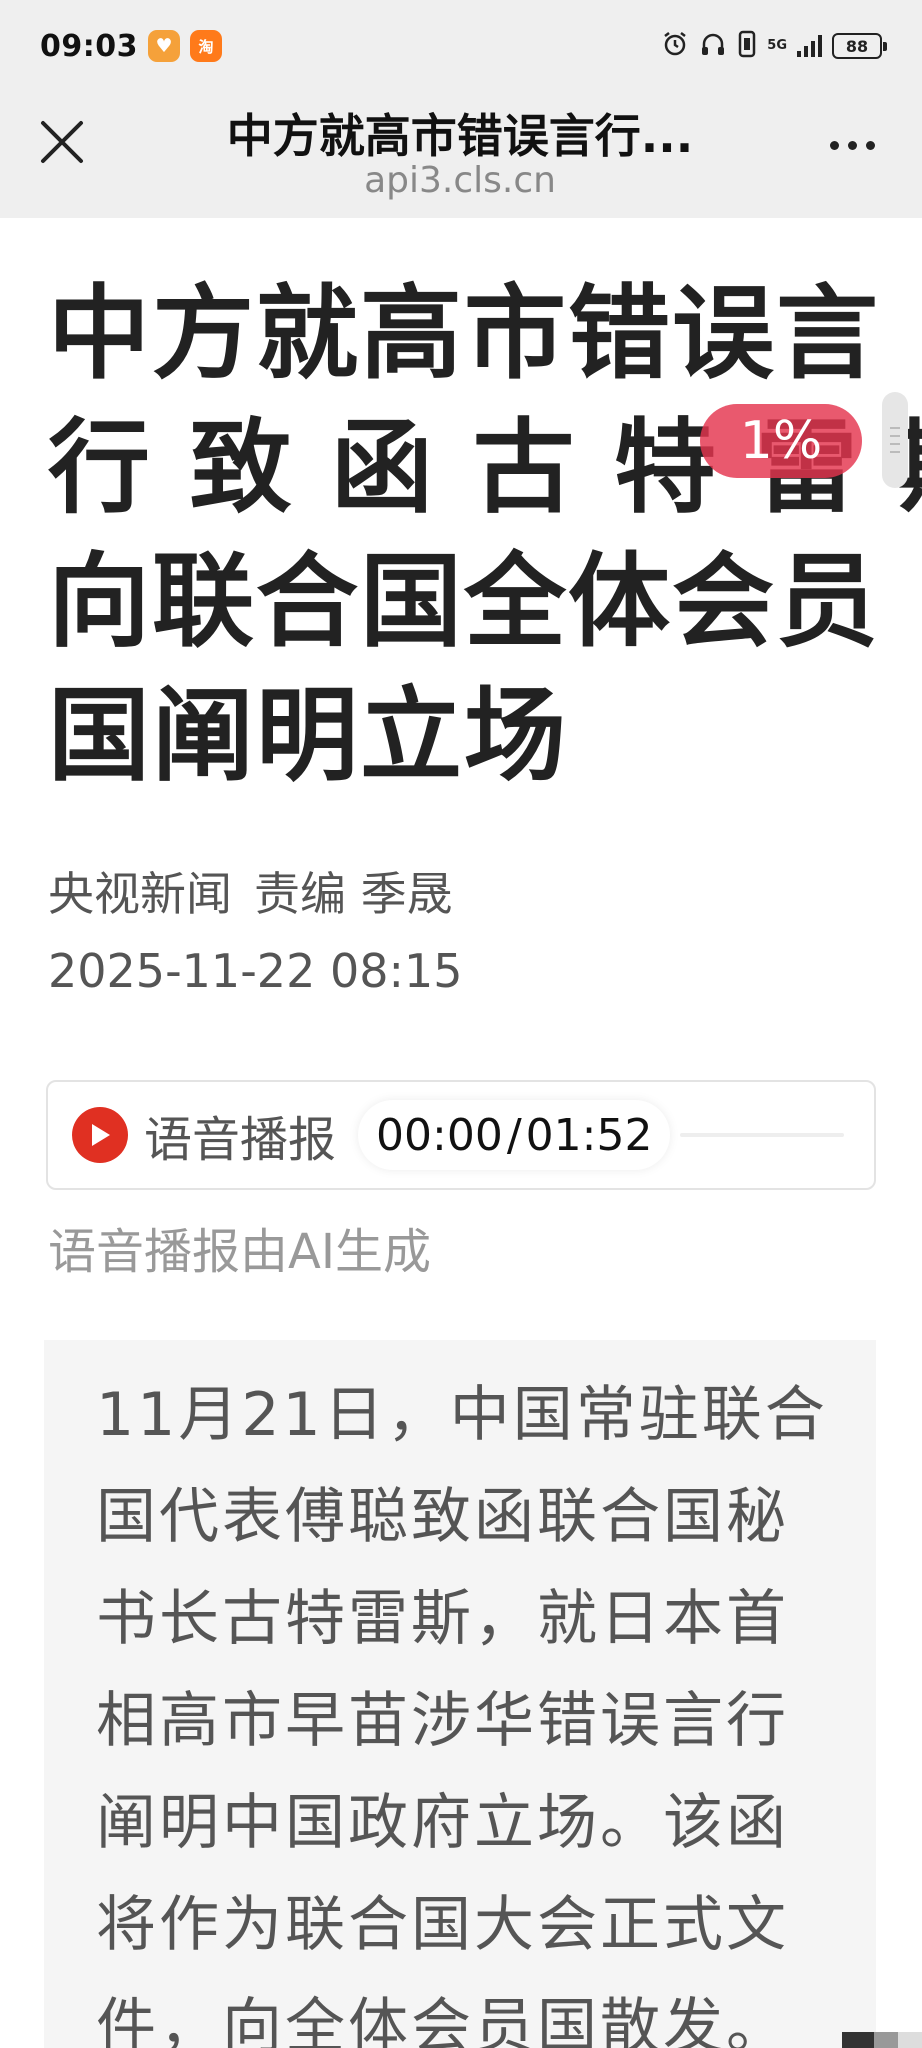 The width and height of the screenshot is (922, 2048). What do you see at coordinates (747, 46) in the screenshot?
I see `phone-status-icon` at bounding box center [747, 46].